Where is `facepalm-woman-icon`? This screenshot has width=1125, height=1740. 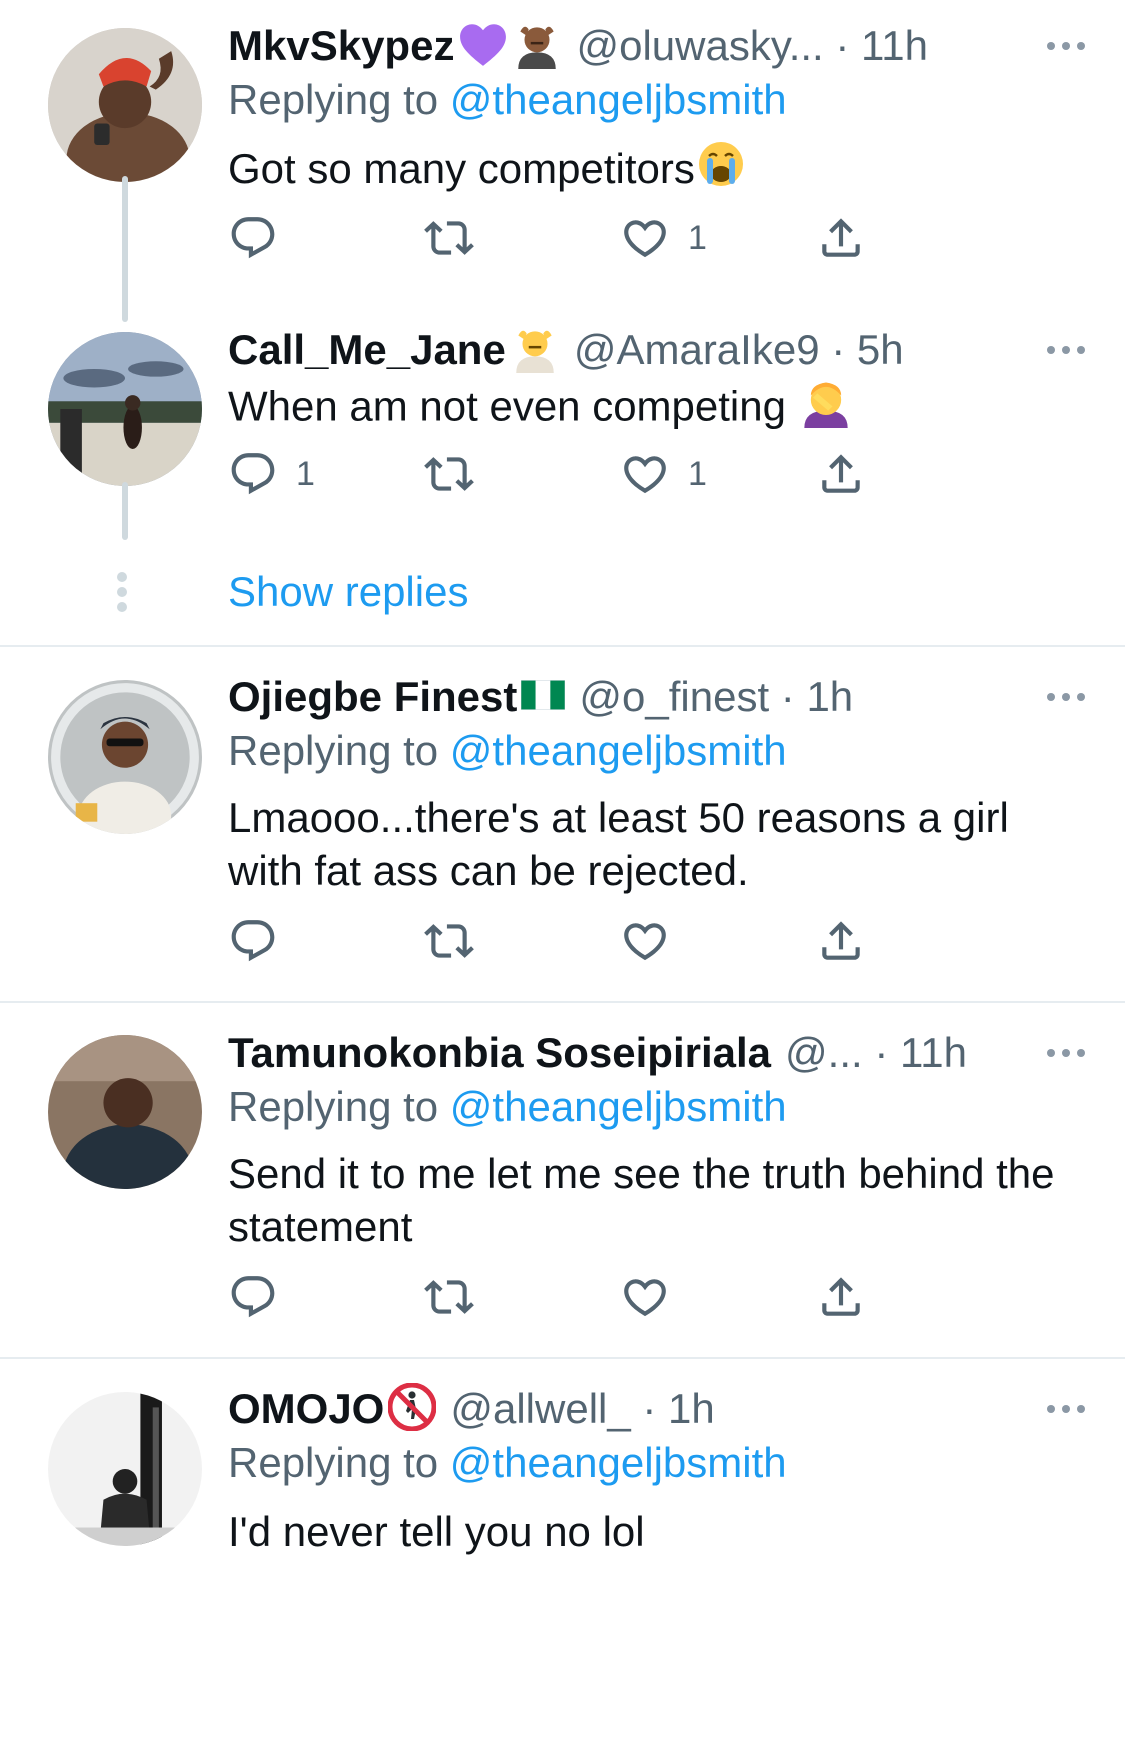 facepalm-woman-icon is located at coordinates (826, 409).